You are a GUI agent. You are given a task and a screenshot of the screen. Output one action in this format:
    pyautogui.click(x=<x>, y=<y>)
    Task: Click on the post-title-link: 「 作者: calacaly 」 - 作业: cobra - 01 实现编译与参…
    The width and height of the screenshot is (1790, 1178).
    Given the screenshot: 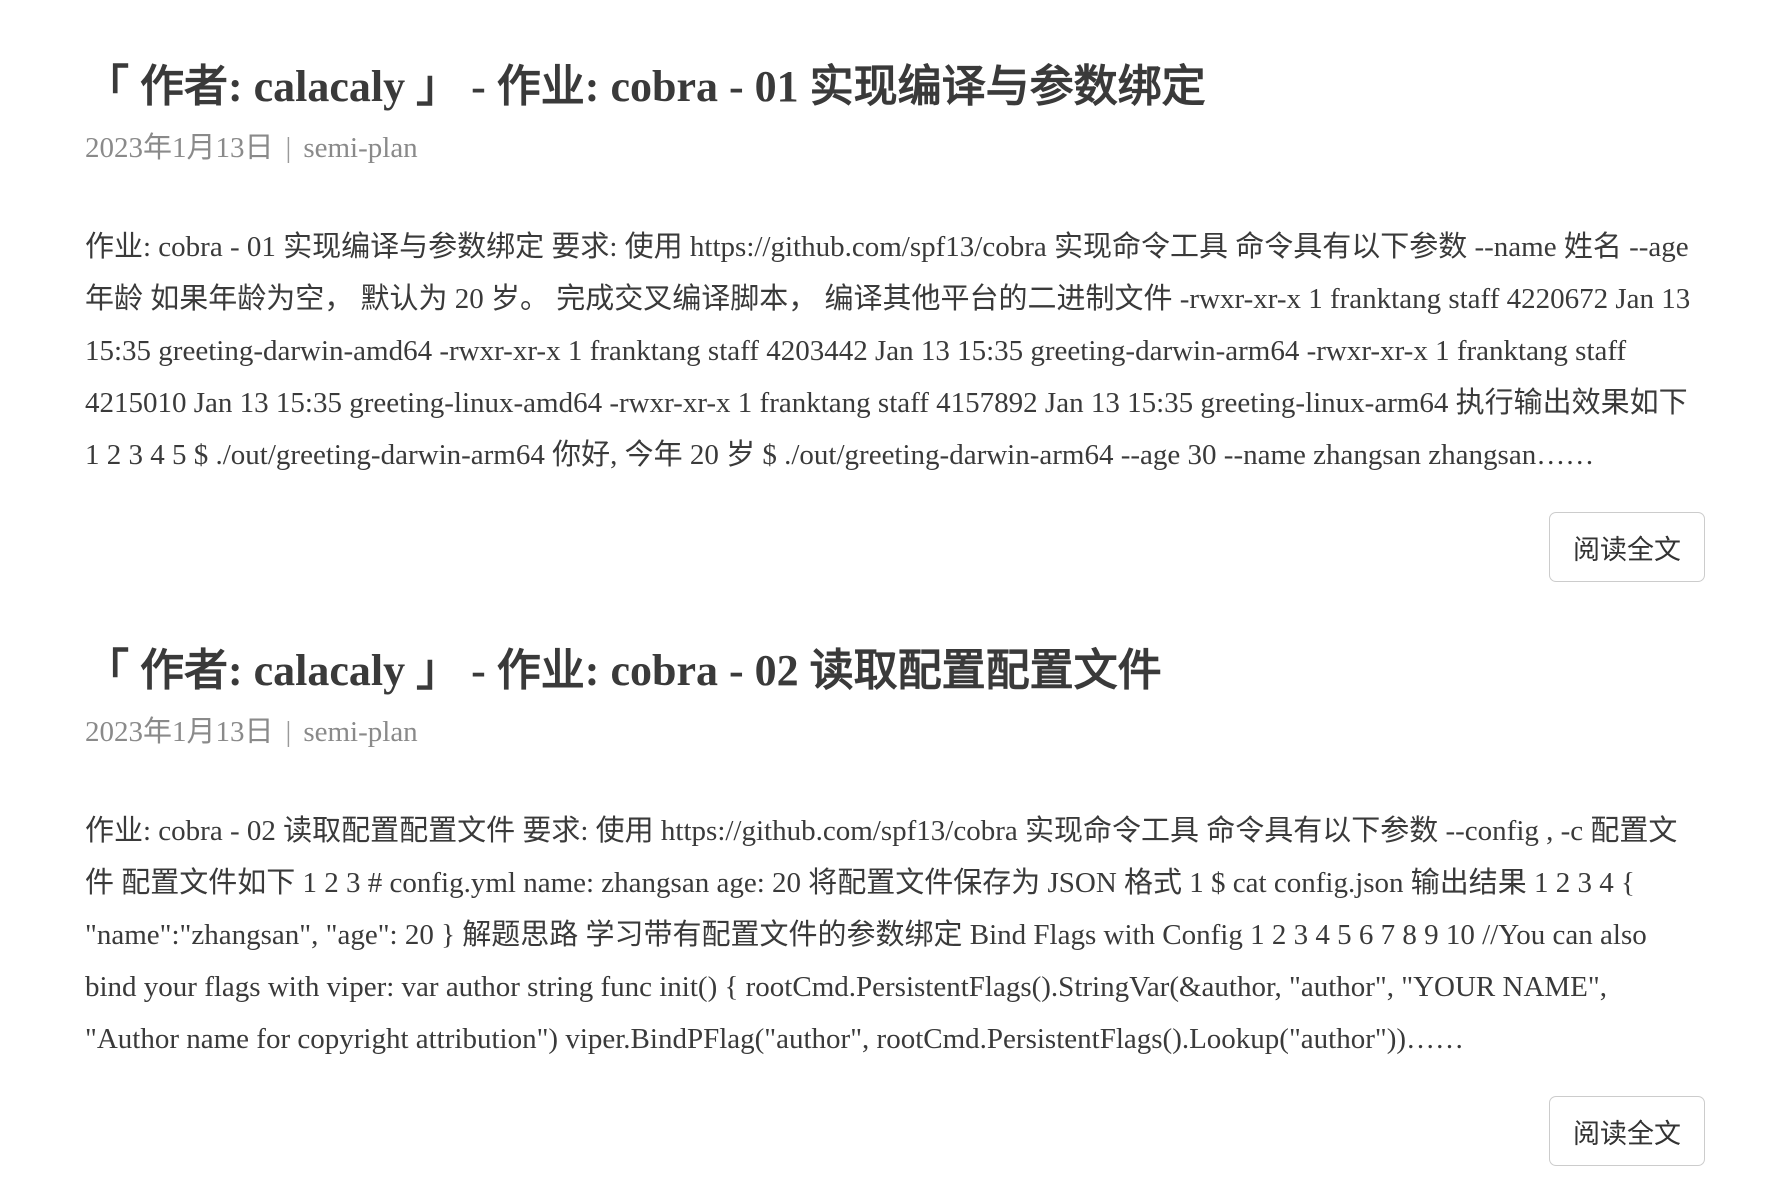 What is the action you would take?
    pyautogui.click(x=895, y=87)
    